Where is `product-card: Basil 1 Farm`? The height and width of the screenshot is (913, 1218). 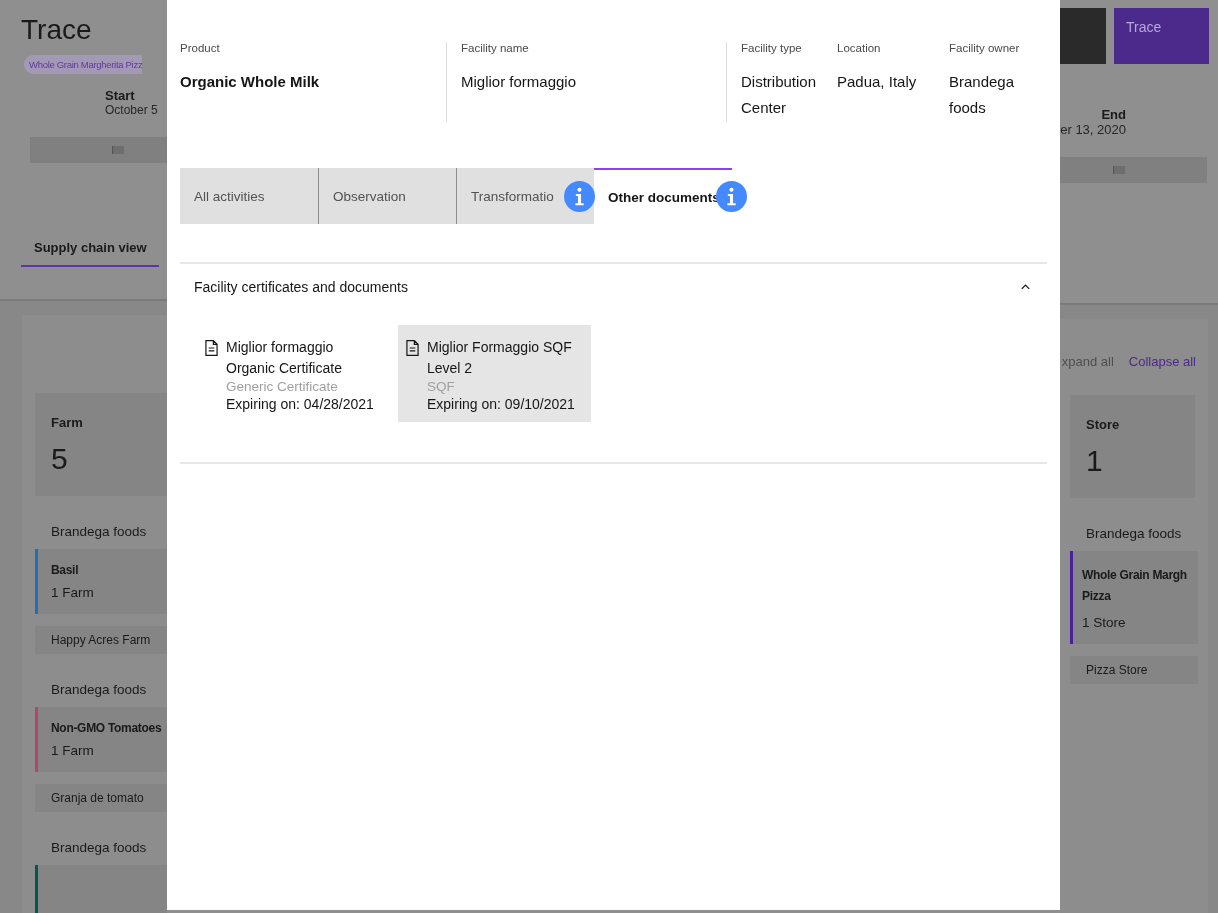
product-card: Basil 1 Farm is located at coordinates (101, 581).